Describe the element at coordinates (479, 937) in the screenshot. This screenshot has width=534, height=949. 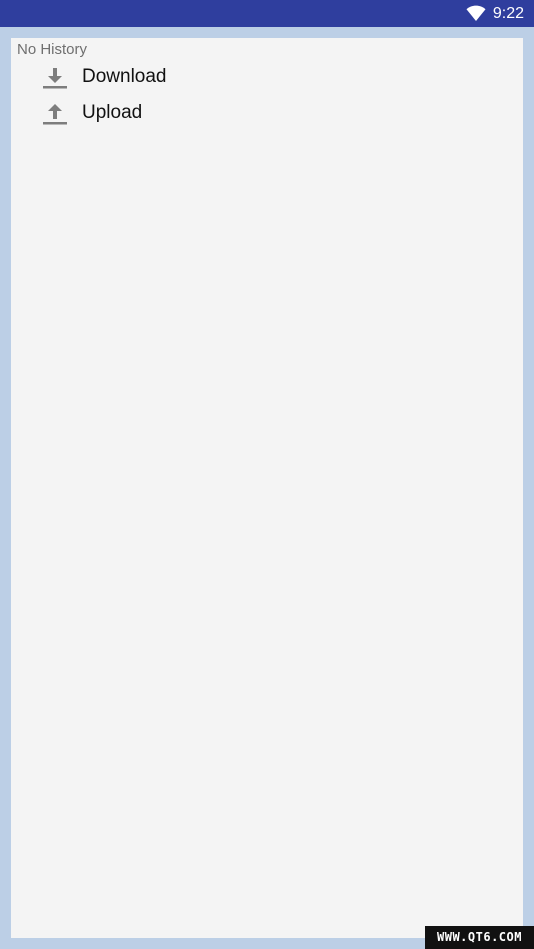
I see `watermark: WWW.QT6.COM` at that location.